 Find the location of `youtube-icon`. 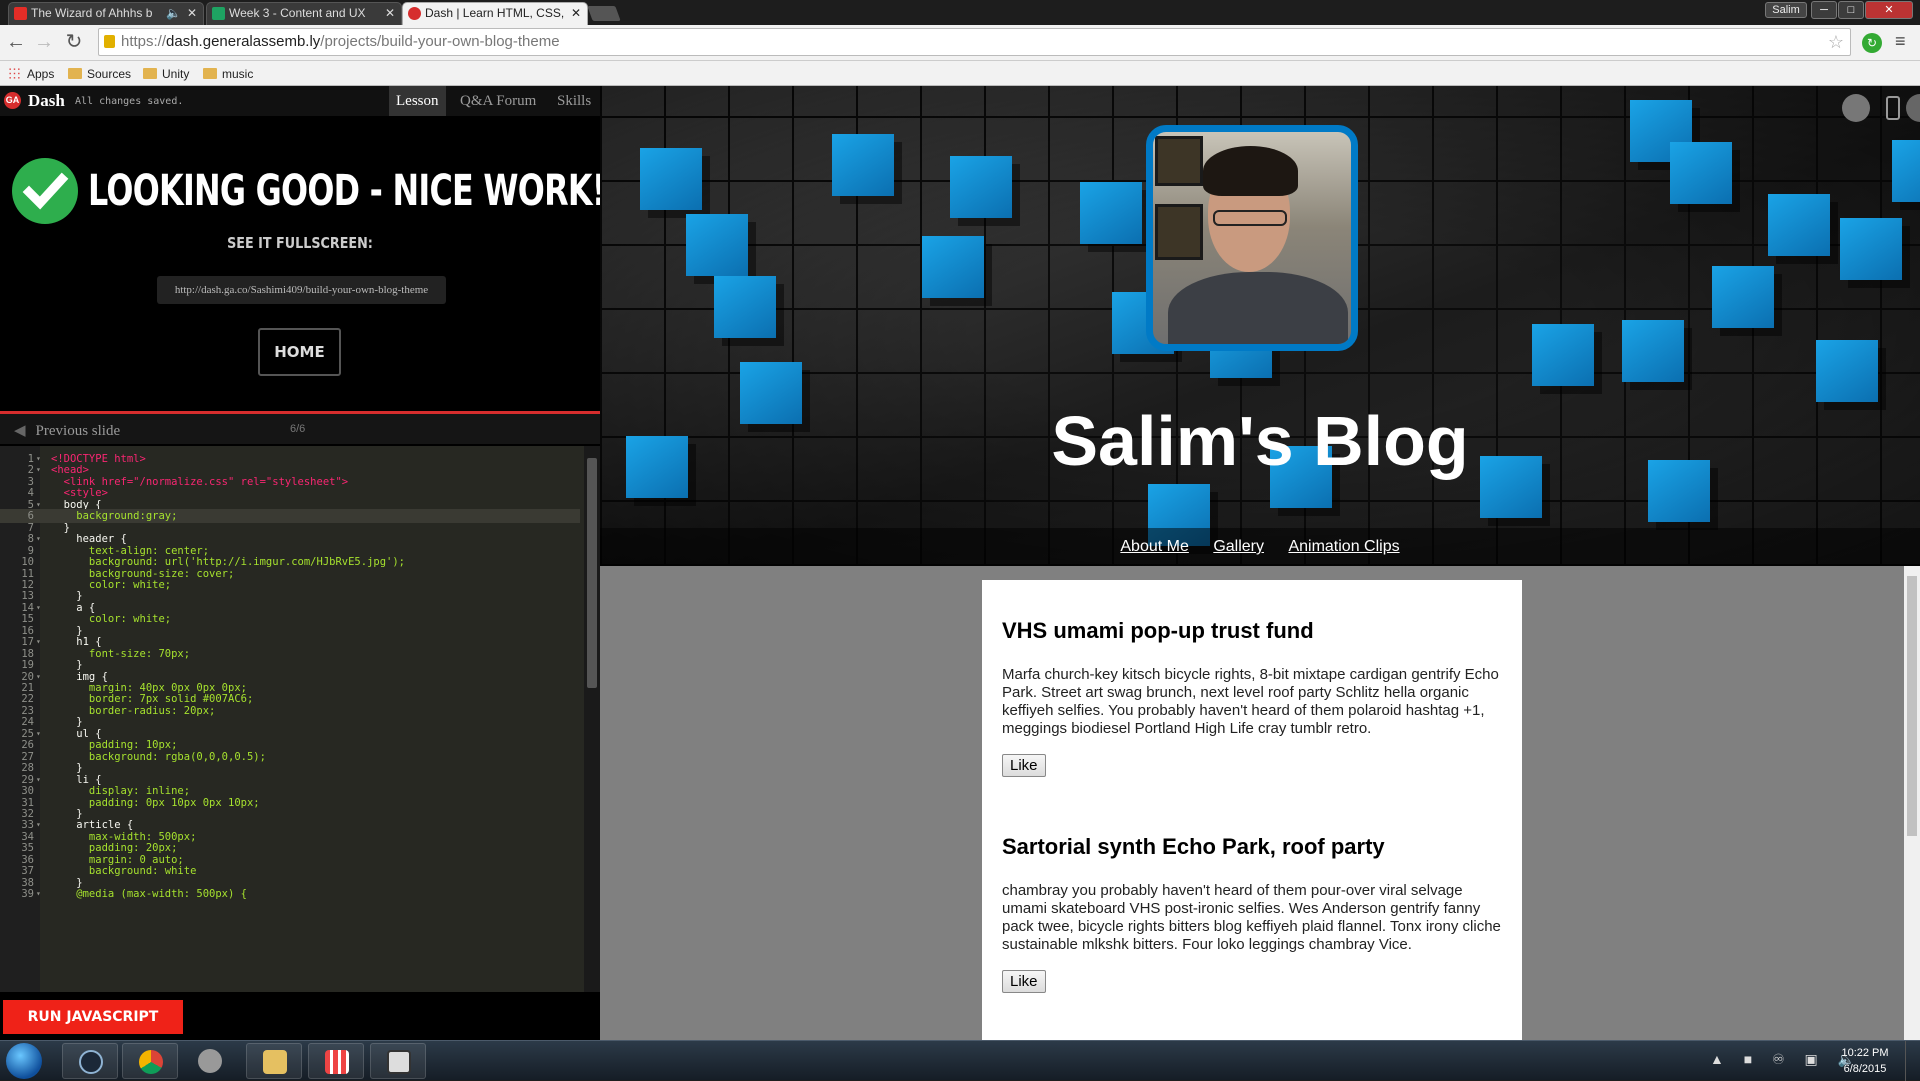

youtube-icon is located at coordinates (20, 13).